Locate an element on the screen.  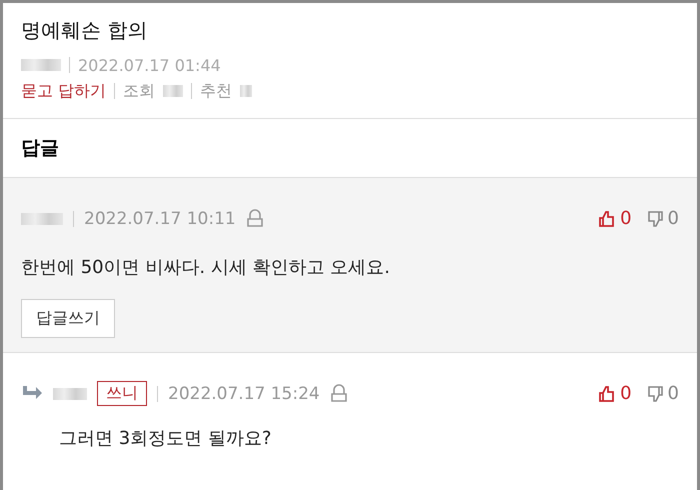
replies-heading: 답글 is located at coordinates (40, 148).